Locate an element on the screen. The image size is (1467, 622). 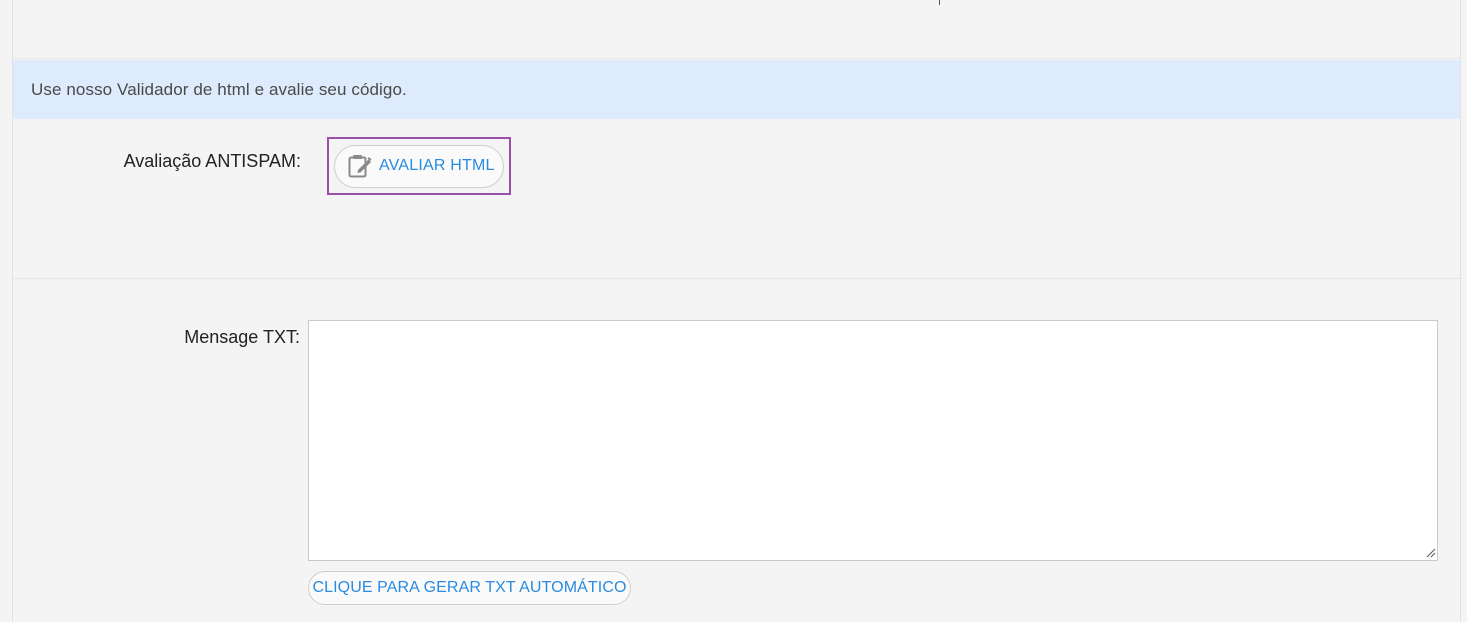
top-divider is located at coordinates (736, 58).